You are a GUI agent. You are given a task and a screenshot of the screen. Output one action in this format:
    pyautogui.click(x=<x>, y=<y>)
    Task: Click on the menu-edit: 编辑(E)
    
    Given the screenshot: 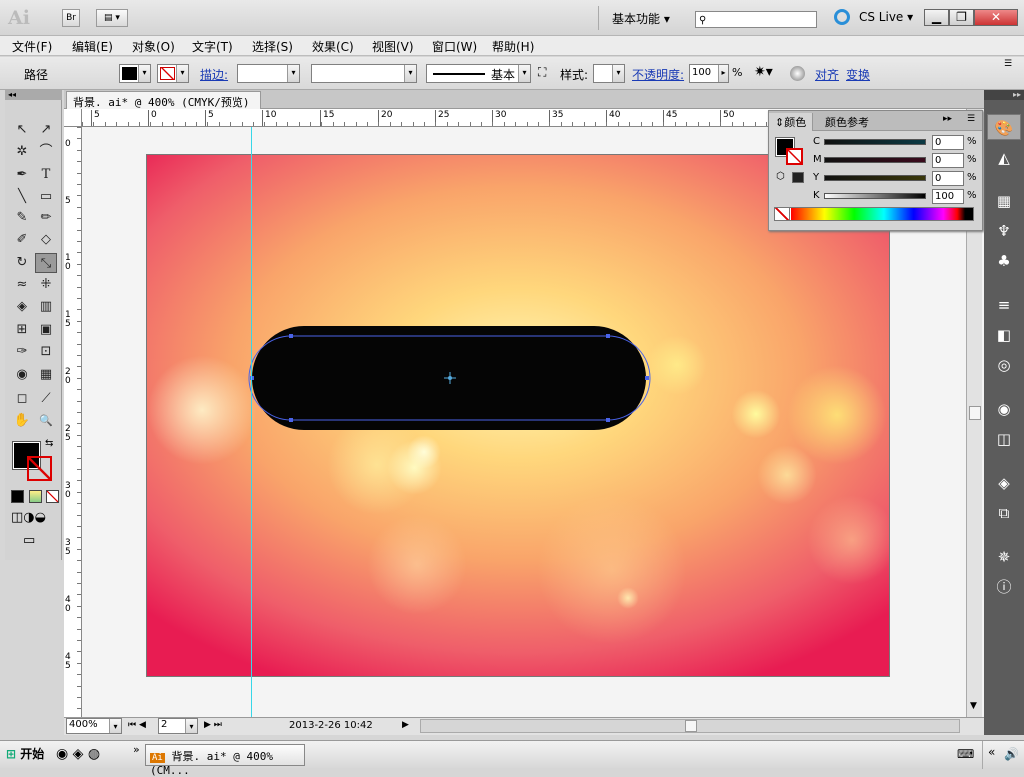 What is the action you would take?
    pyautogui.click(x=92, y=46)
    